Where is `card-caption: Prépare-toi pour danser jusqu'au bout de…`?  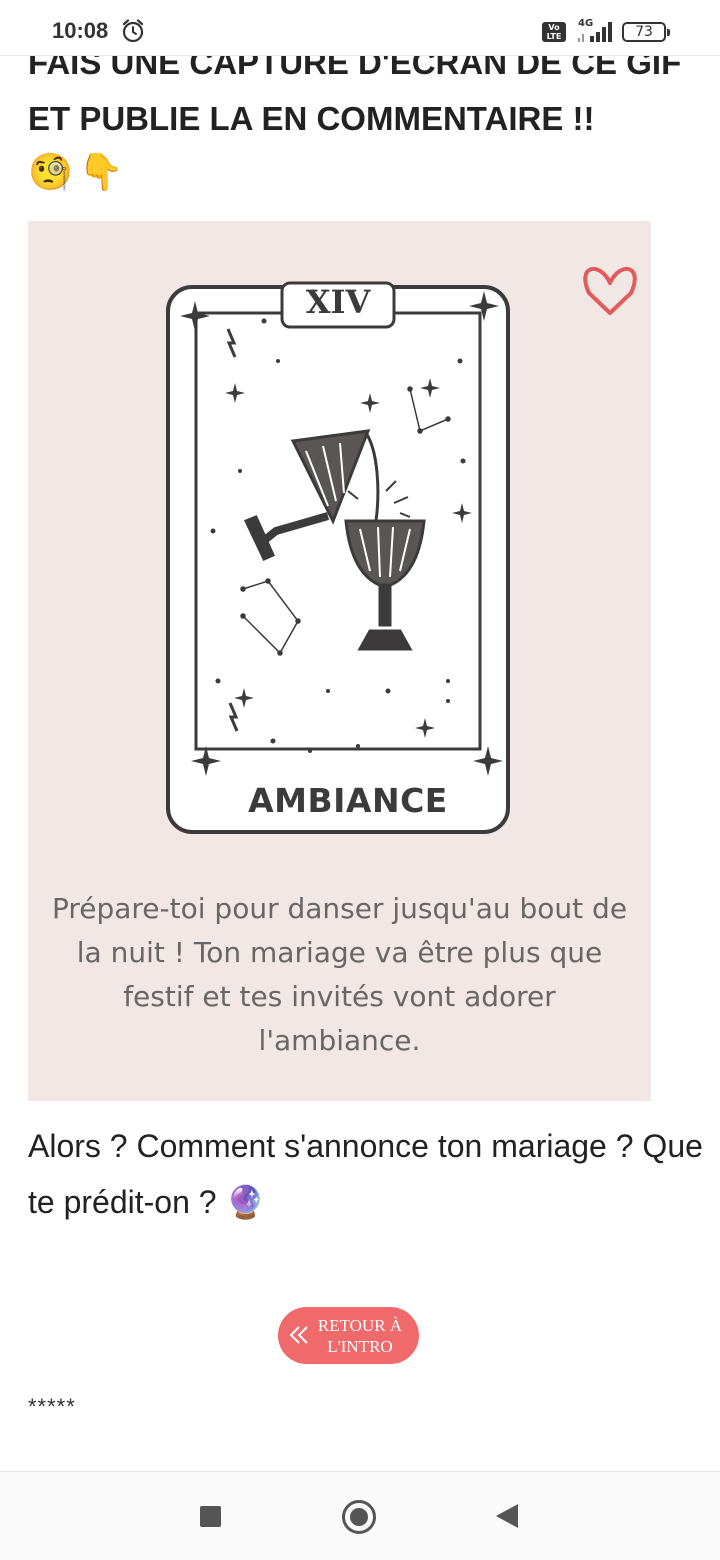
card-caption: Prépare-toi pour danser jusqu'au bout de… is located at coordinates (339, 974).